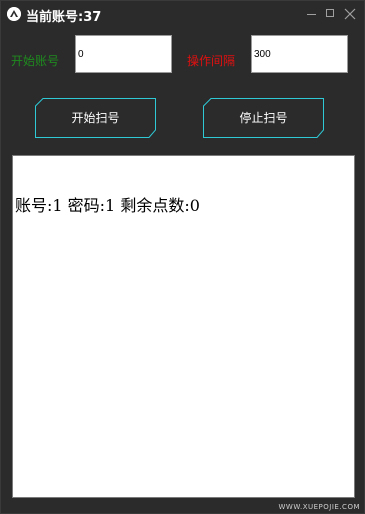  What do you see at coordinates (35, 61) in the screenshot?
I see `start-account-label: 开始账号` at bounding box center [35, 61].